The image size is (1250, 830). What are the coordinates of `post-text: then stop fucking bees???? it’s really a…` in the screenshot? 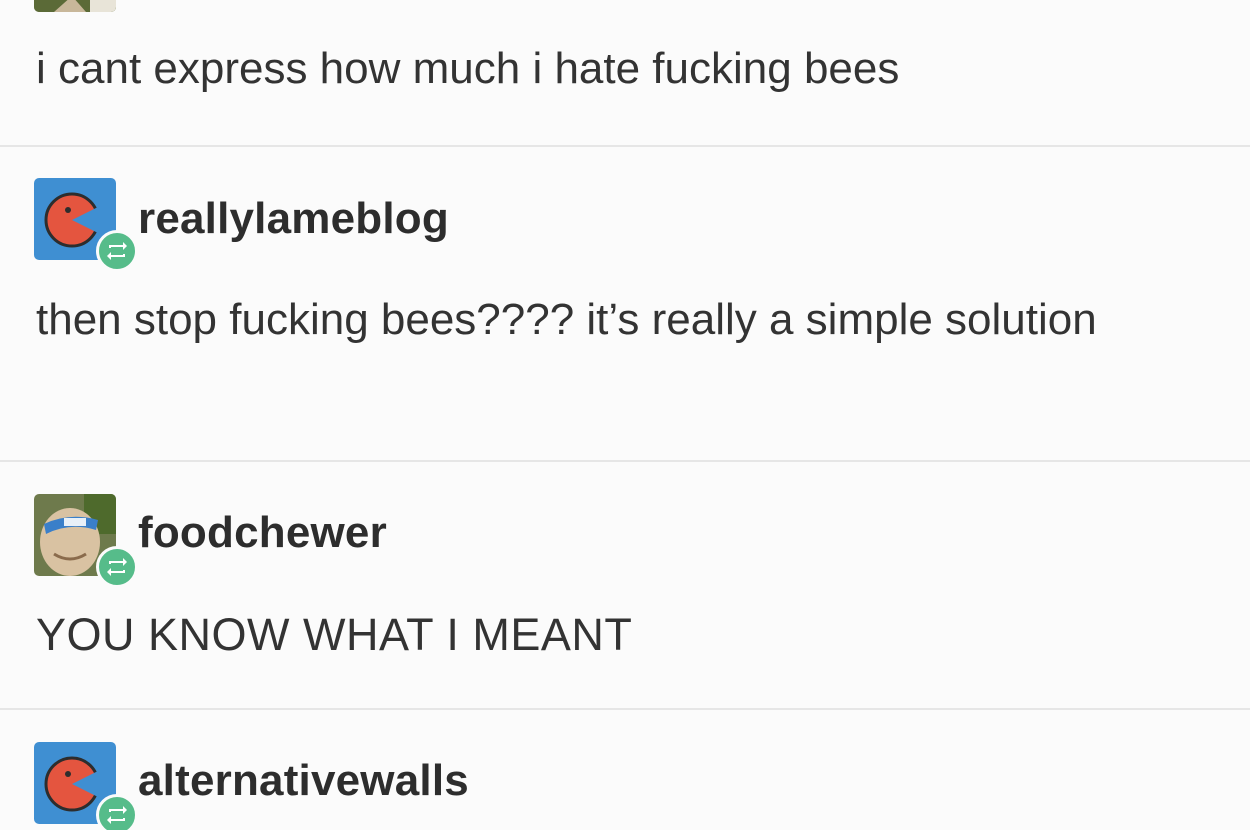 It's located at (566, 319).